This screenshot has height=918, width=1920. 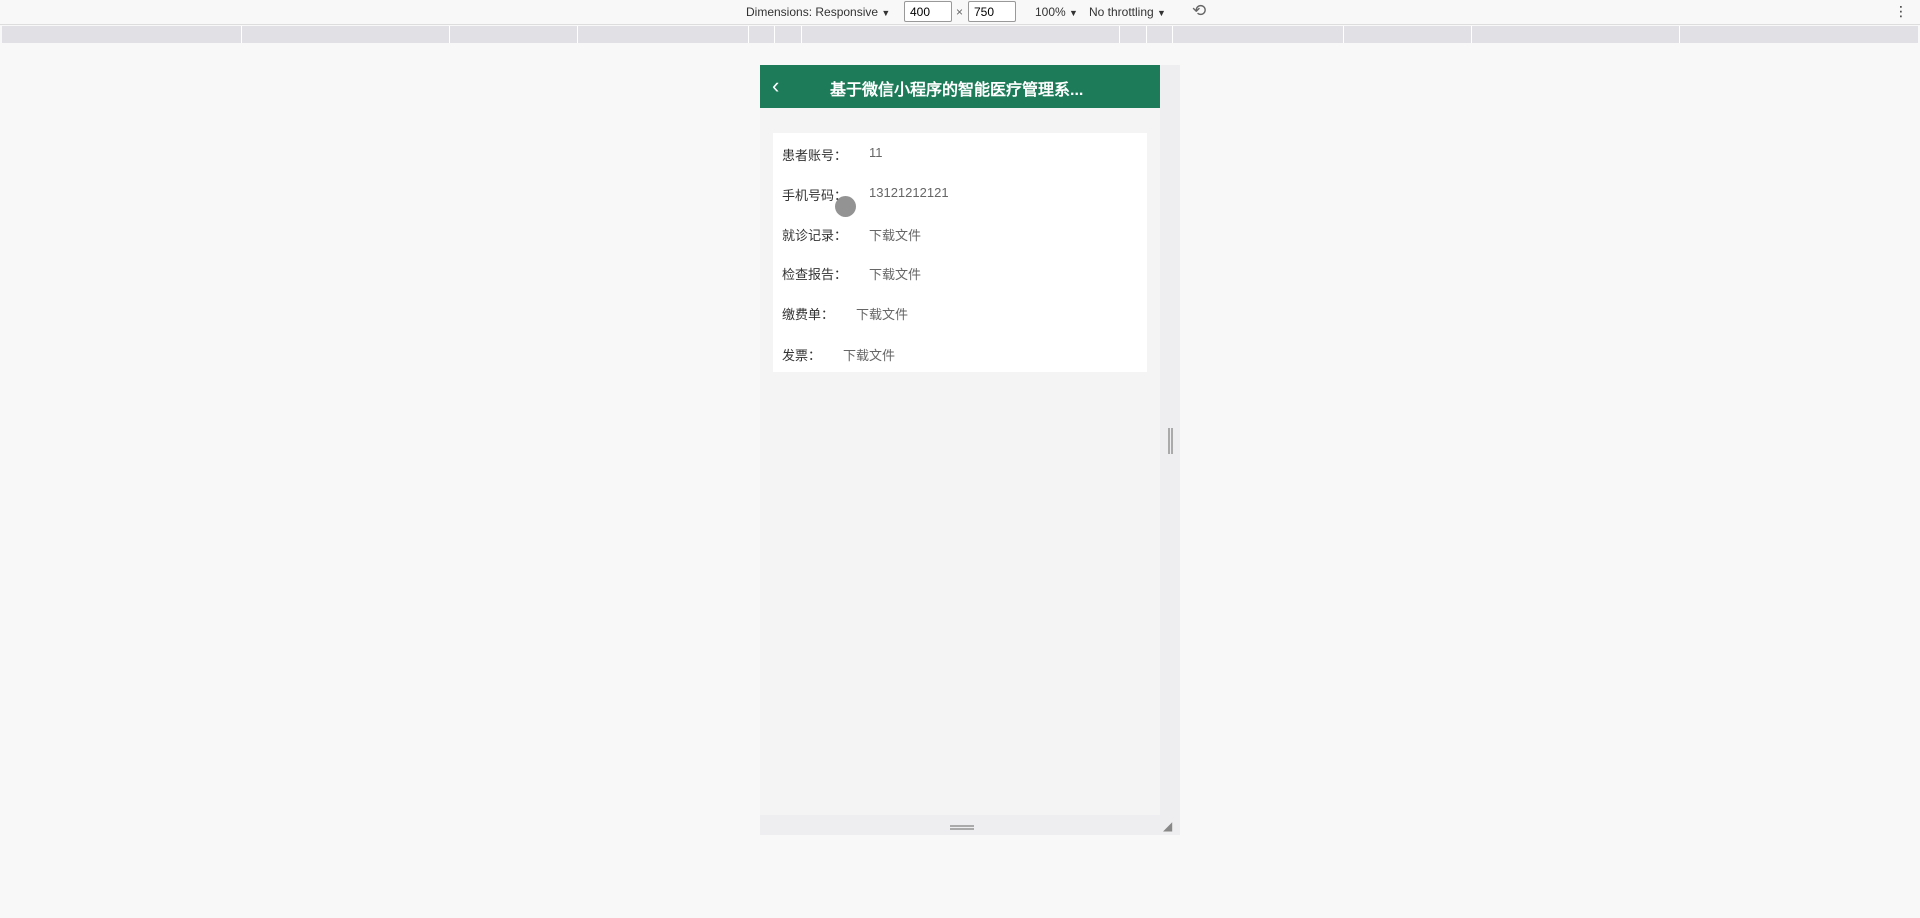 What do you see at coordinates (928, 11) in the screenshot?
I see `width-input` at bounding box center [928, 11].